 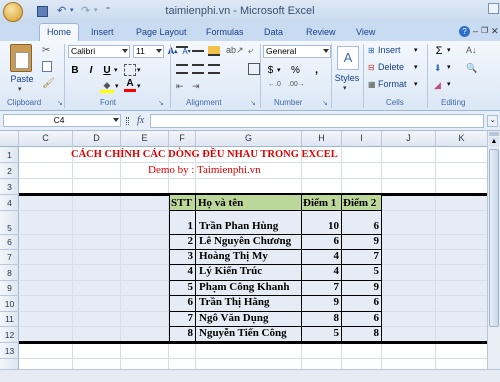 I want to click on number-launcher-icon: ↘, so click(x=325, y=103).